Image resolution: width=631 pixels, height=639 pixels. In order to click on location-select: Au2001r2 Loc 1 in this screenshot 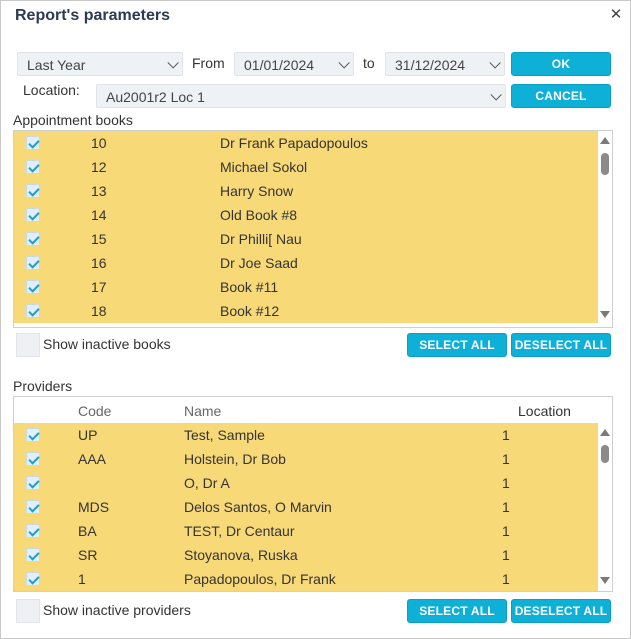, I will do `click(301, 96)`.